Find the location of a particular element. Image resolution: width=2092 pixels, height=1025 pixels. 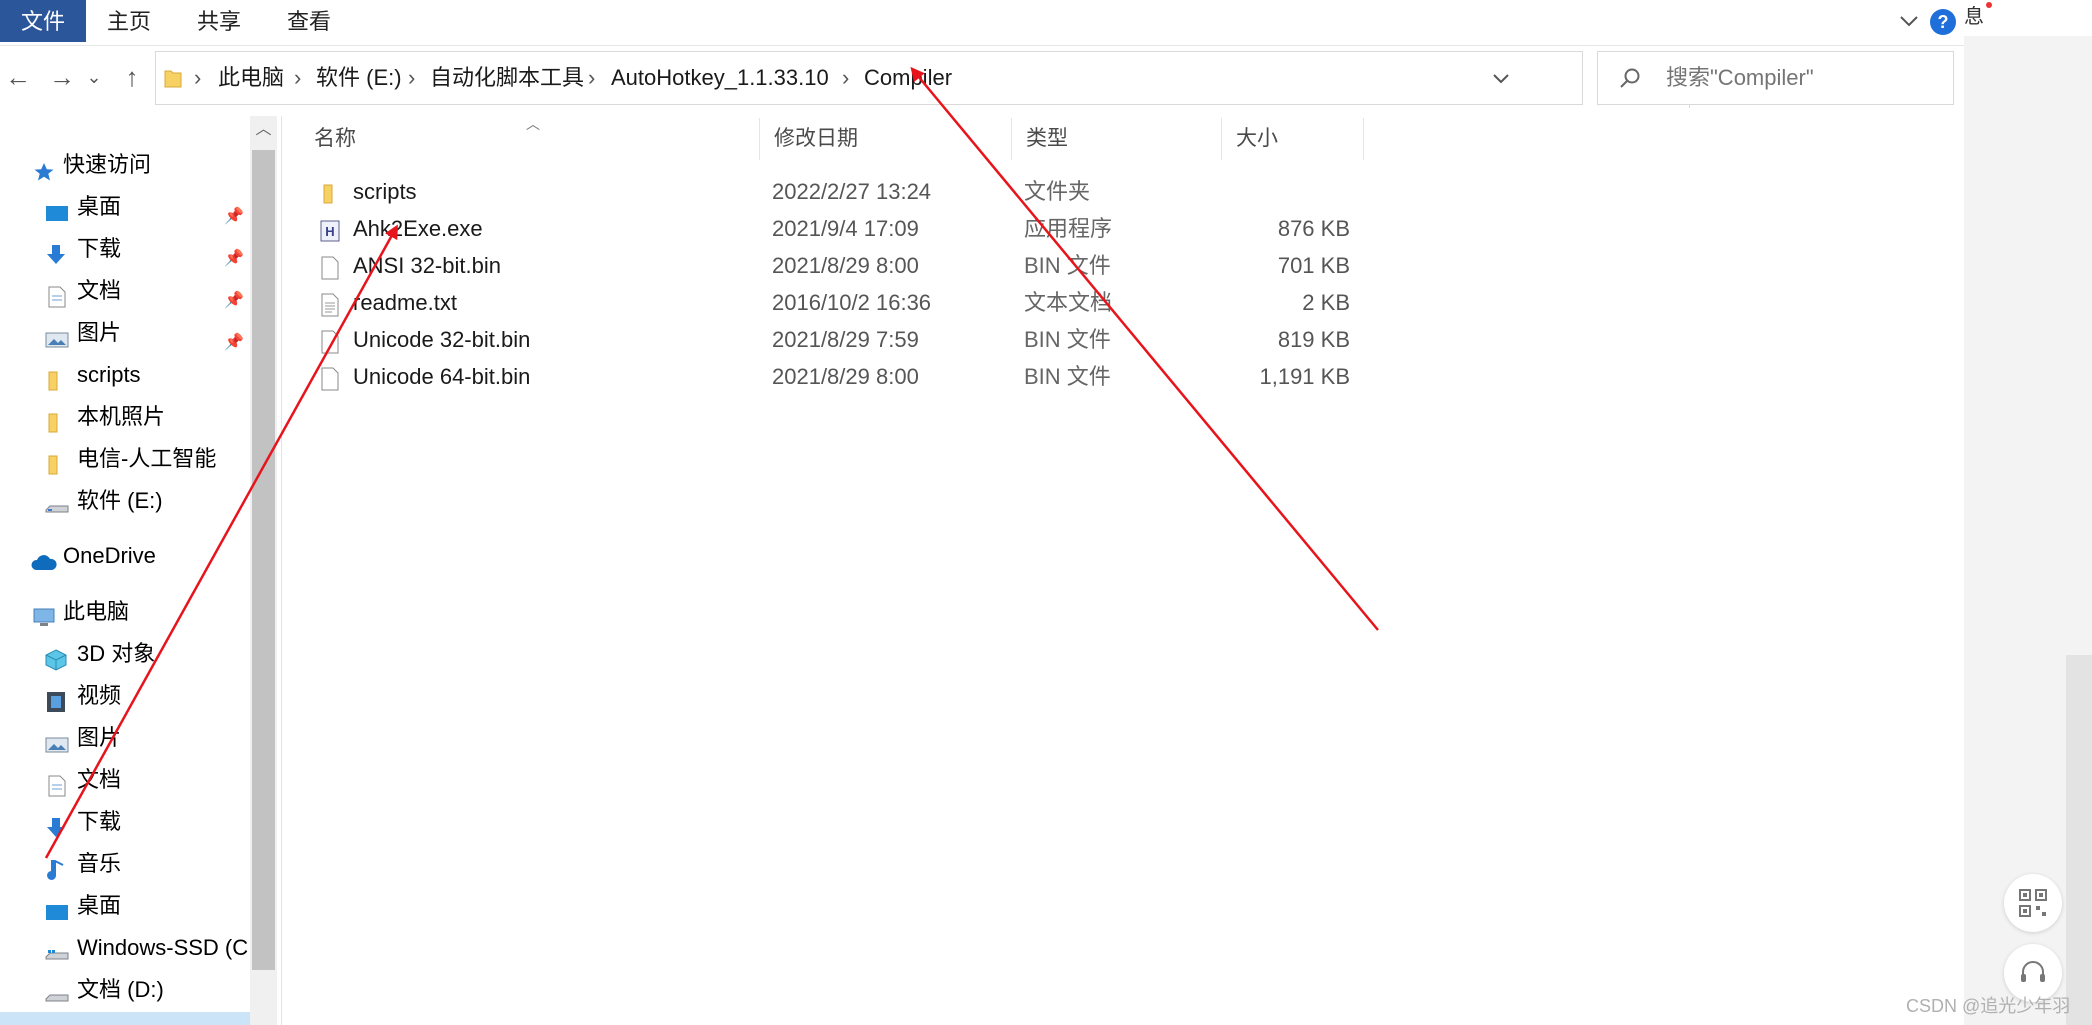

watermark: CSDN @追光少年羽 is located at coordinates (1988, 1006).